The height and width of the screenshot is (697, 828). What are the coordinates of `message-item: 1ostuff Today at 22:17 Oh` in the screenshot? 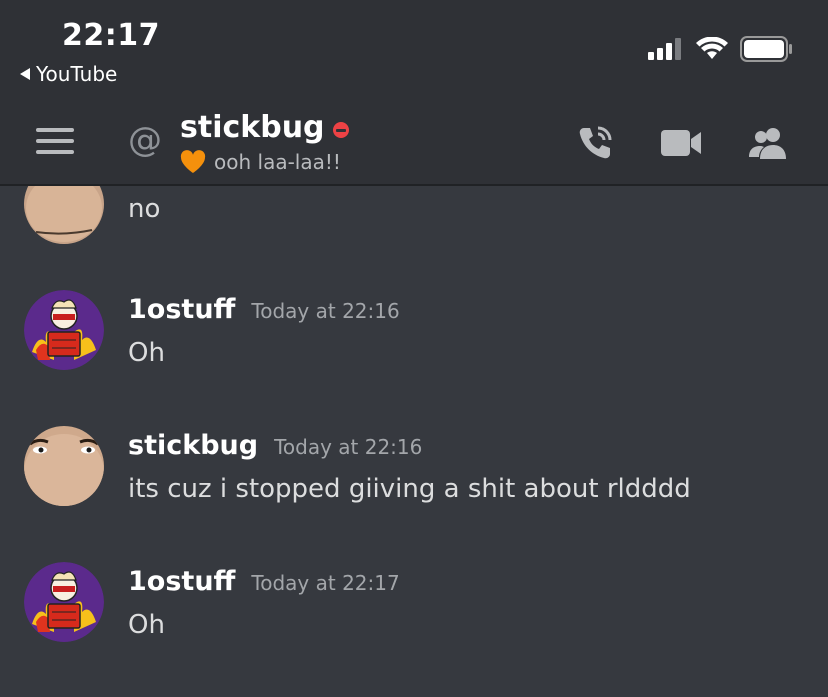 It's located at (414, 607).